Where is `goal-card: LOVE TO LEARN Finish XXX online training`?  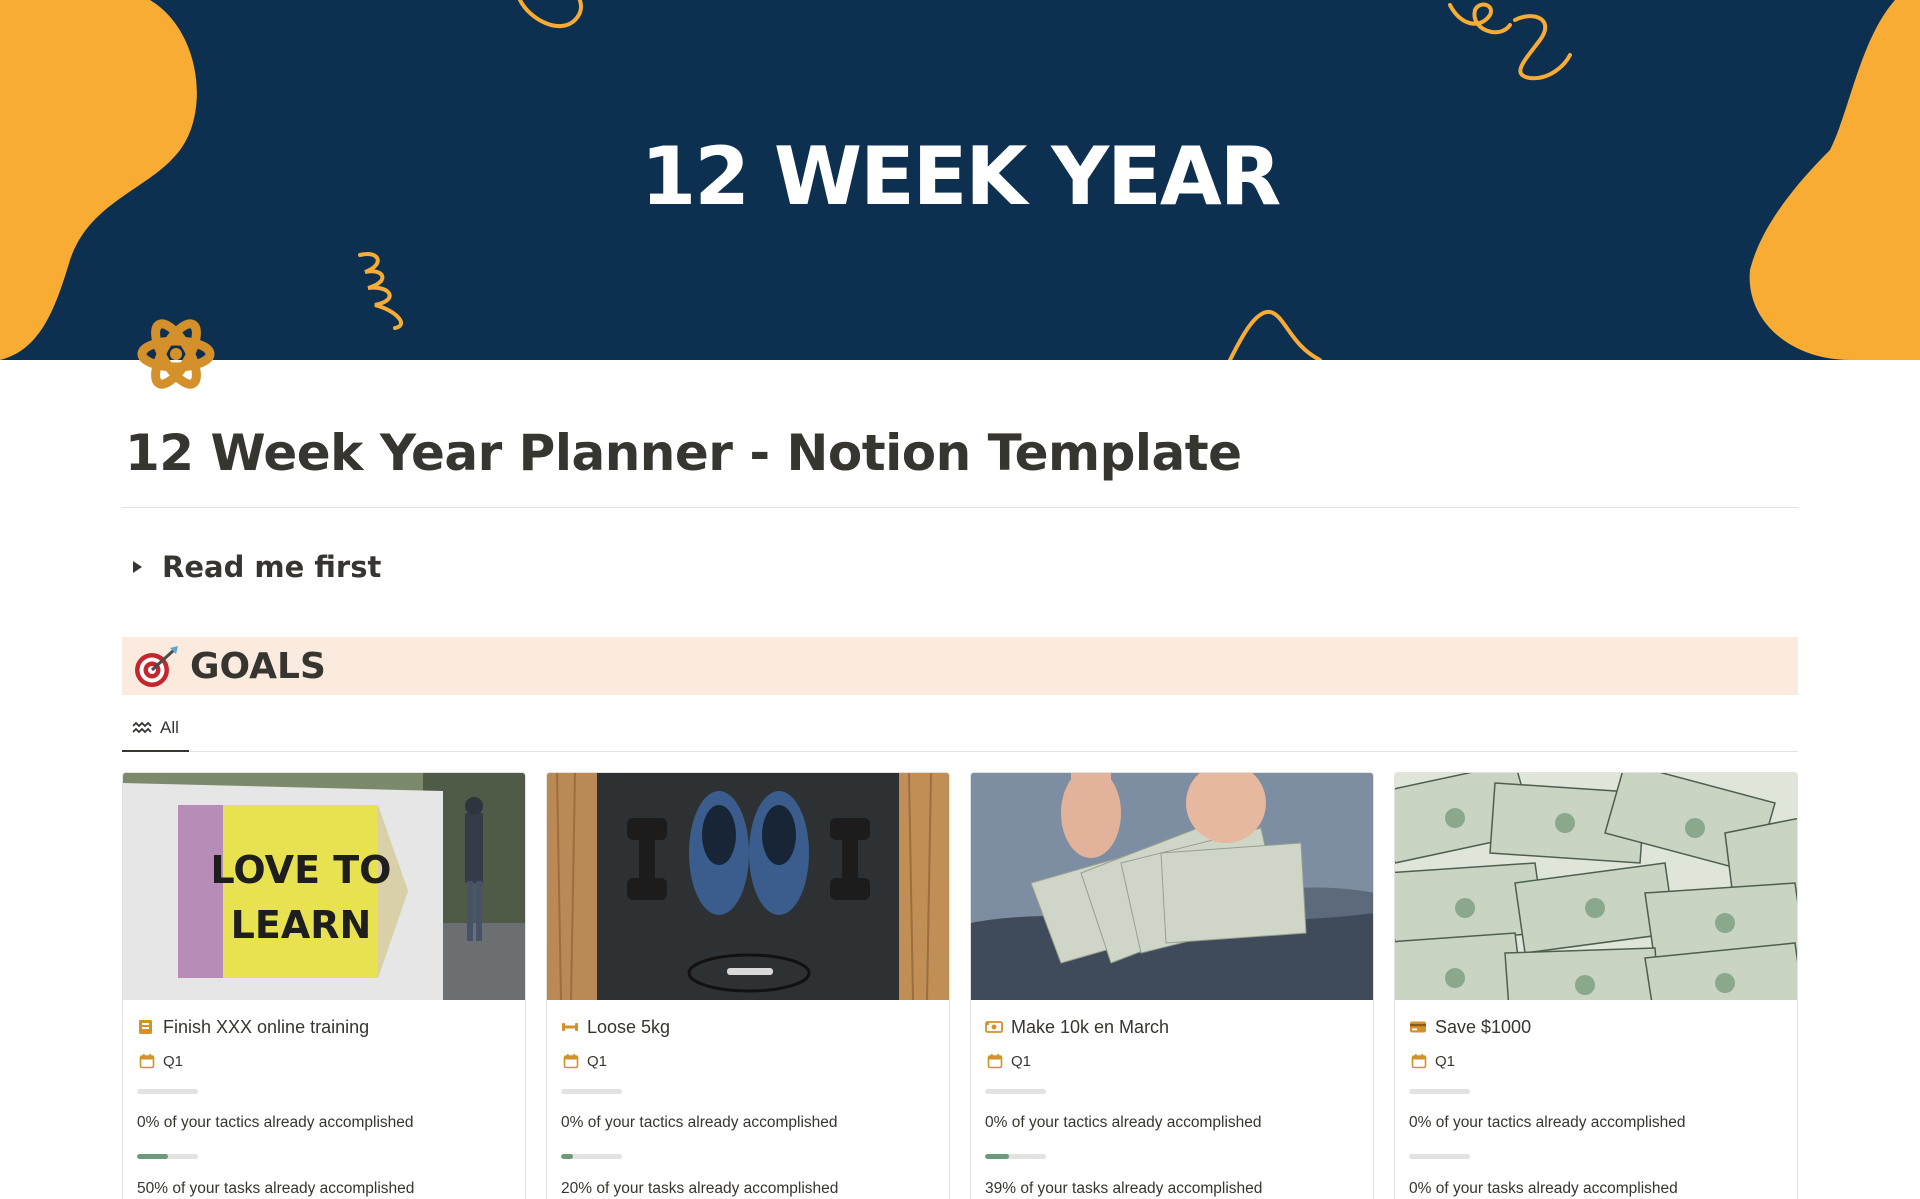
goal-card: LOVE TO LEARN Finish XXX online training is located at coordinates (324, 985).